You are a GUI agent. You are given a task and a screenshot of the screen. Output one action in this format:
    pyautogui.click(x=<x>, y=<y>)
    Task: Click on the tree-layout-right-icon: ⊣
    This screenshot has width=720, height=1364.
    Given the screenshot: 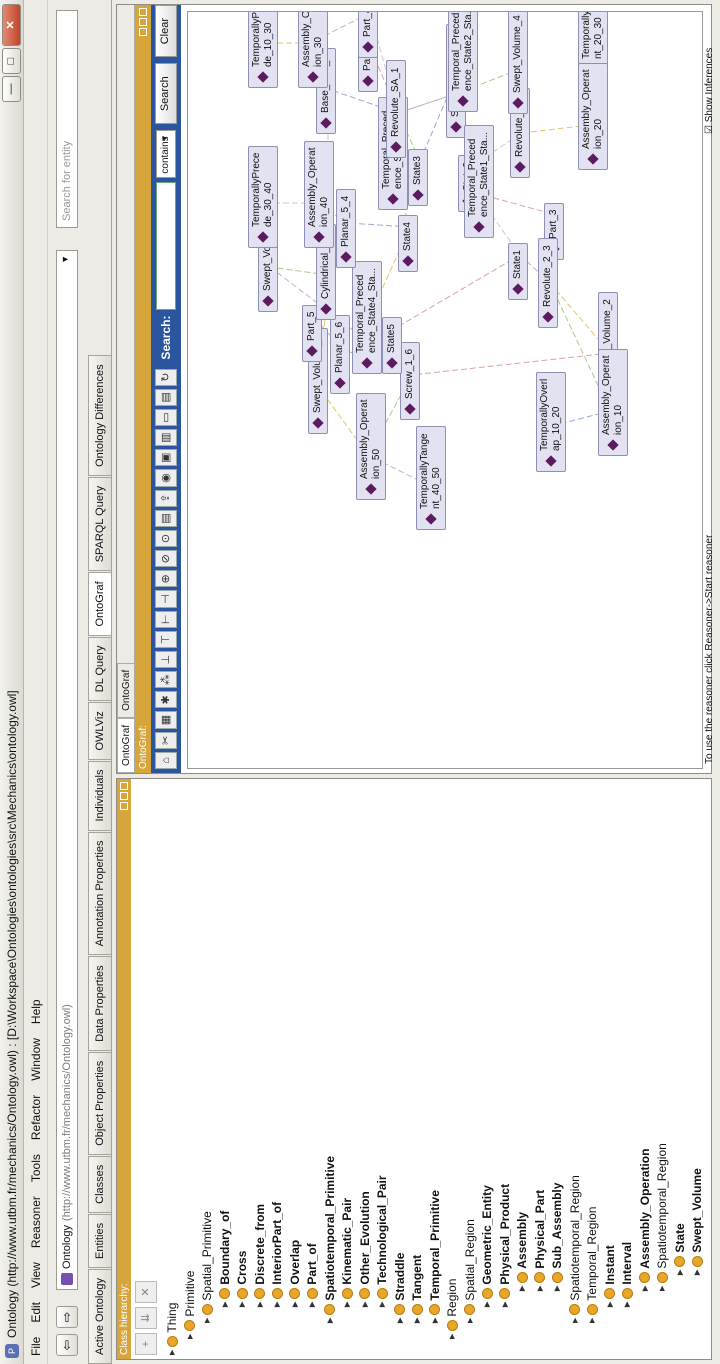 What is the action you would take?
    pyautogui.click(x=166, y=599)
    